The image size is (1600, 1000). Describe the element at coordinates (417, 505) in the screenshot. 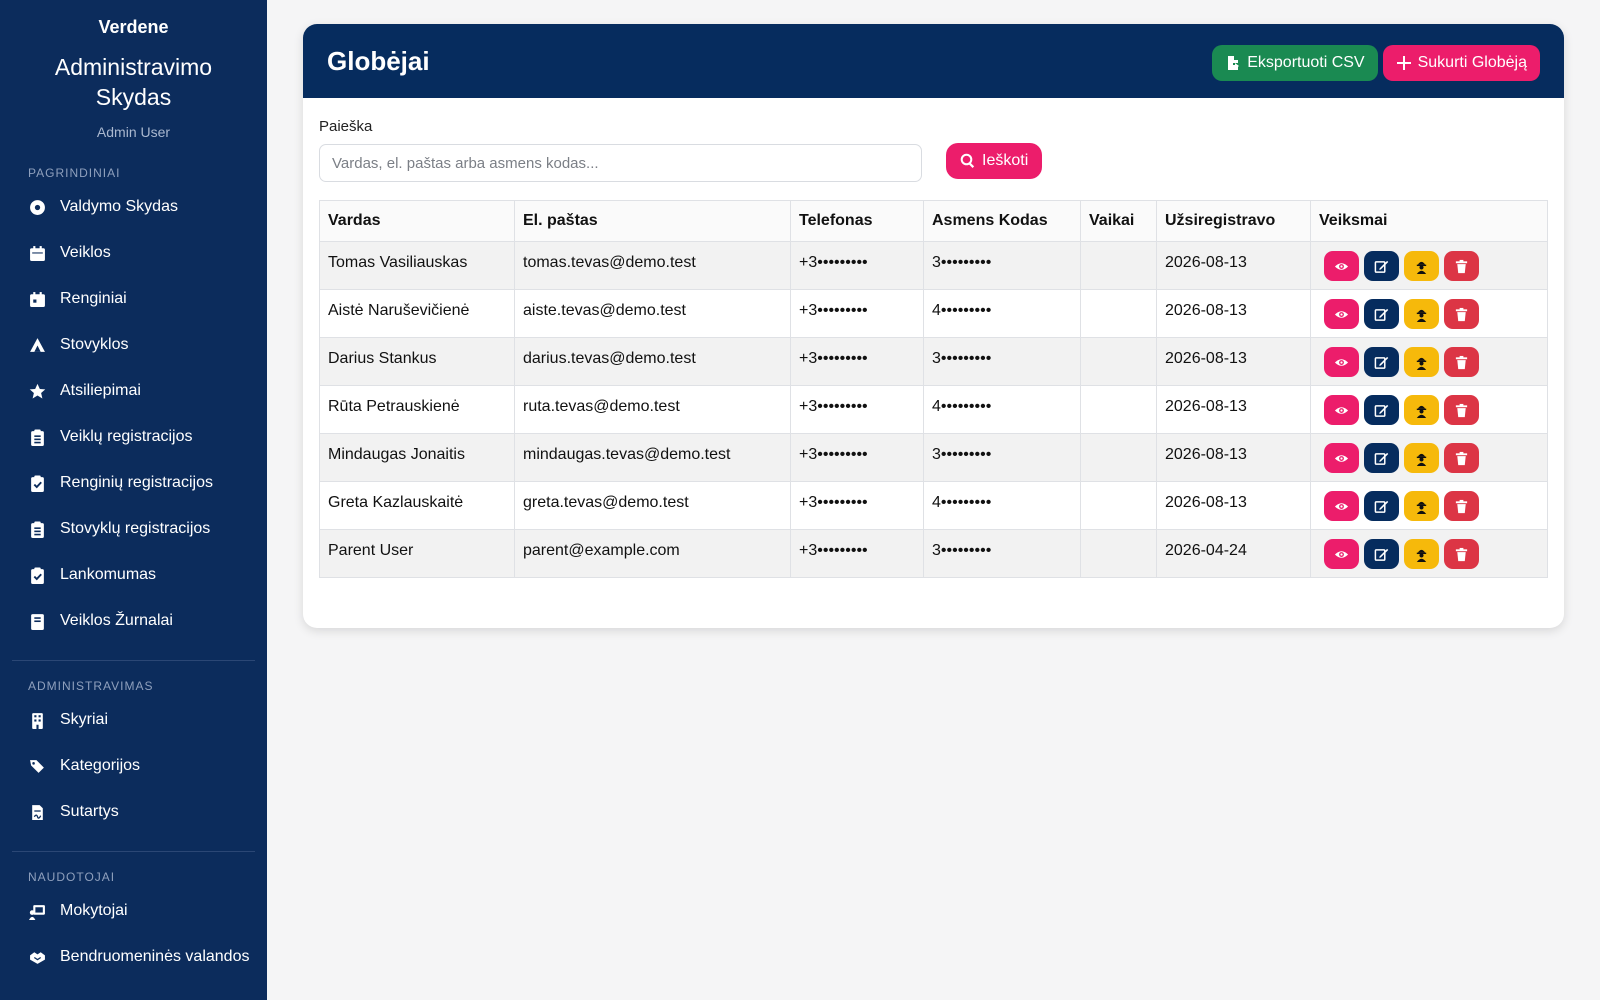

I see `cell-name: Greta Kazlauskaitė` at that location.